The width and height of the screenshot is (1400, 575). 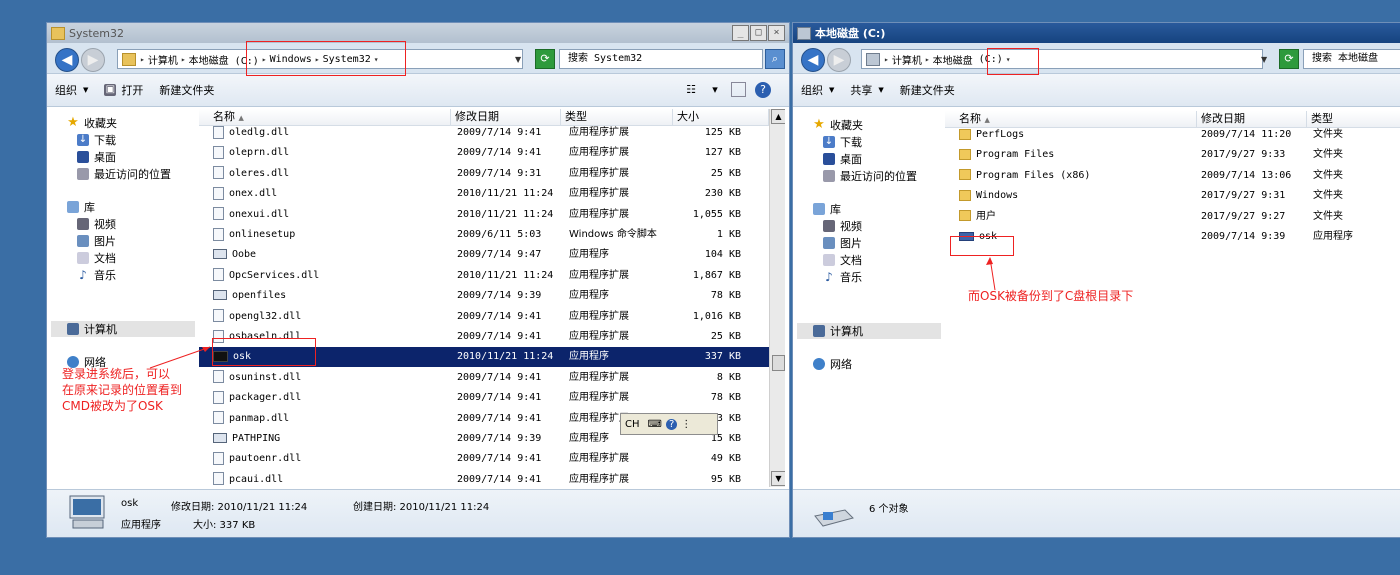 I want to click on folder-icon, so click(x=965, y=154).